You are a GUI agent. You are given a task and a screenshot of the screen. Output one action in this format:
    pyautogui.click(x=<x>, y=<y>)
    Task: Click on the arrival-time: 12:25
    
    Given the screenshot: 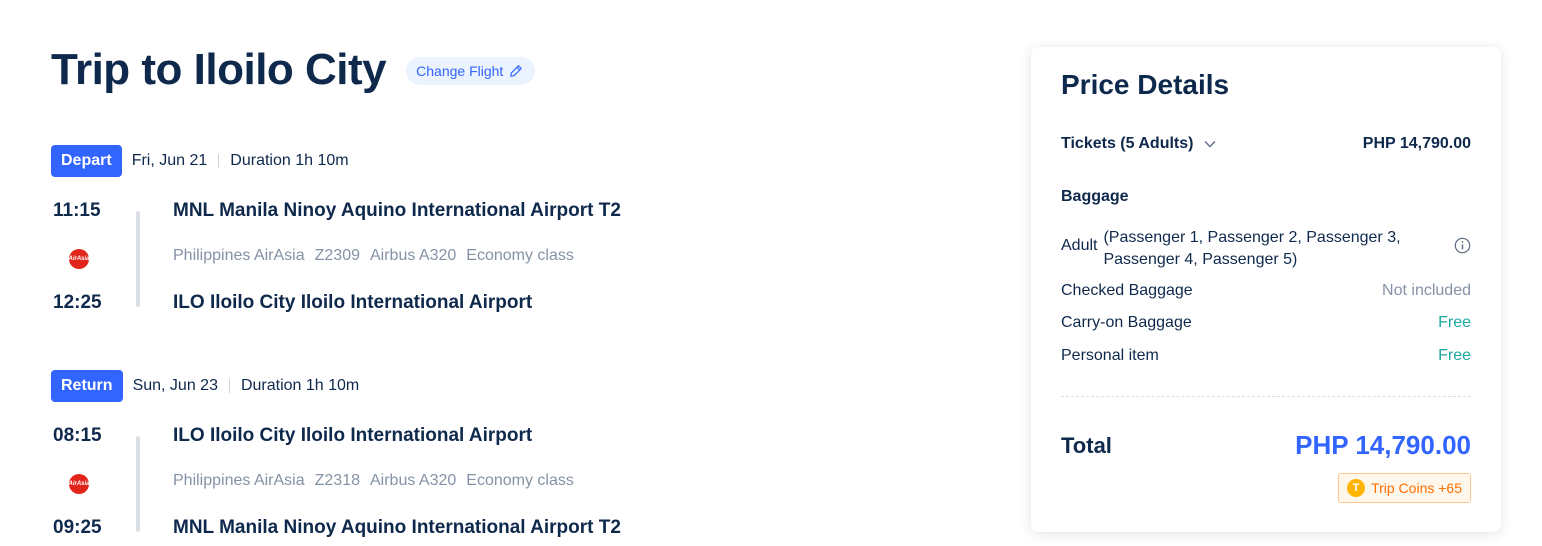 What is the action you would take?
    pyautogui.click(x=77, y=302)
    